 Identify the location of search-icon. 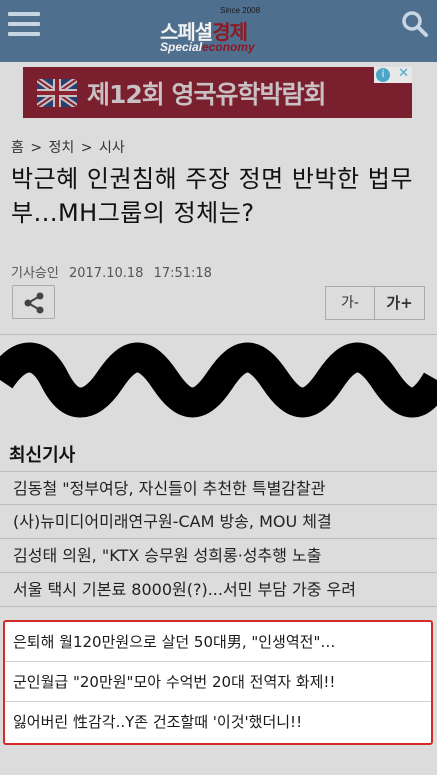
(415, 24).